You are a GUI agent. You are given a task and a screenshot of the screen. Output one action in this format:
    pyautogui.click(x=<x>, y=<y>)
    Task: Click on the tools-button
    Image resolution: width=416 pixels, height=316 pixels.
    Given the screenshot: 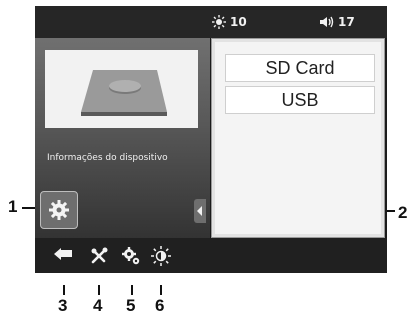 What is the action you would take?
    pyautogui.click(x=99, y=256)
    